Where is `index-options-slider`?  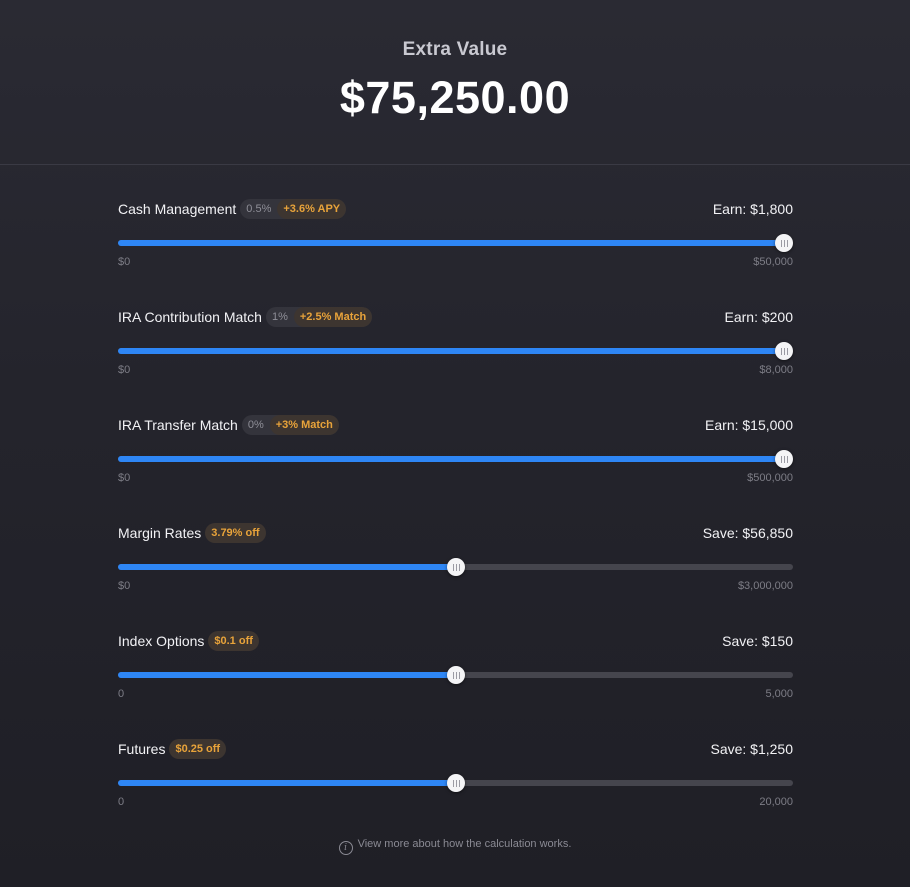
index-options-slider is located at coordinates (455, 675).